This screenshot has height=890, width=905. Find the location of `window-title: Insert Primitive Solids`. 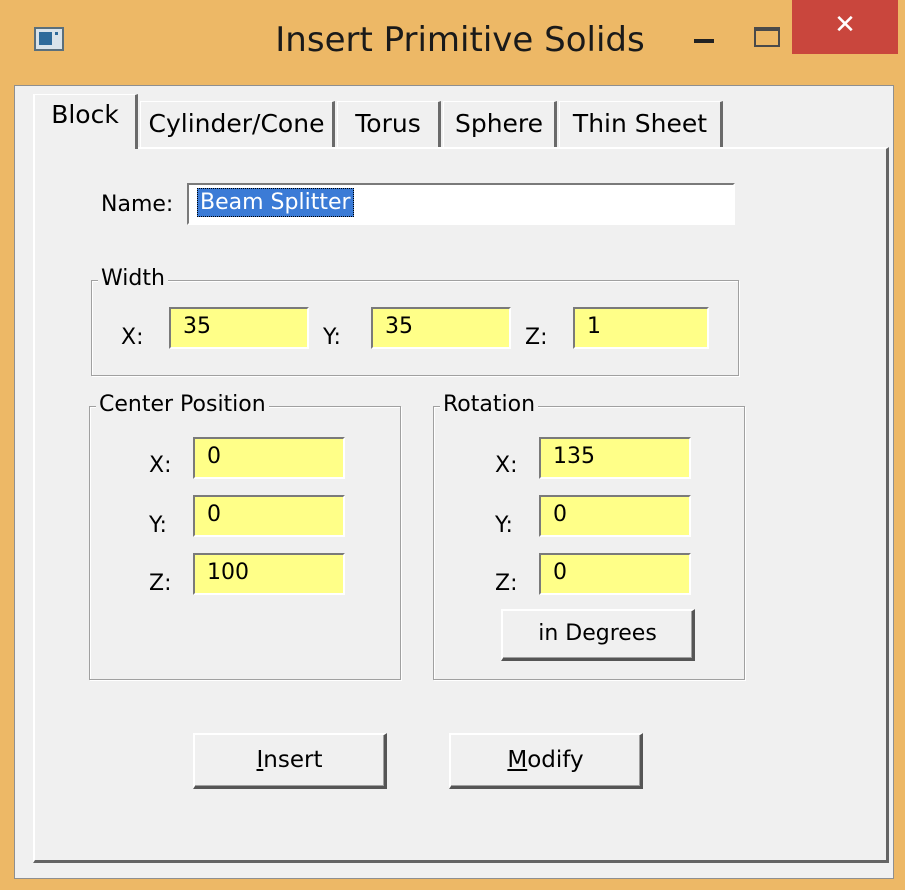

window-title: Insert Primitive Solids is located at coordinates (460, 40).